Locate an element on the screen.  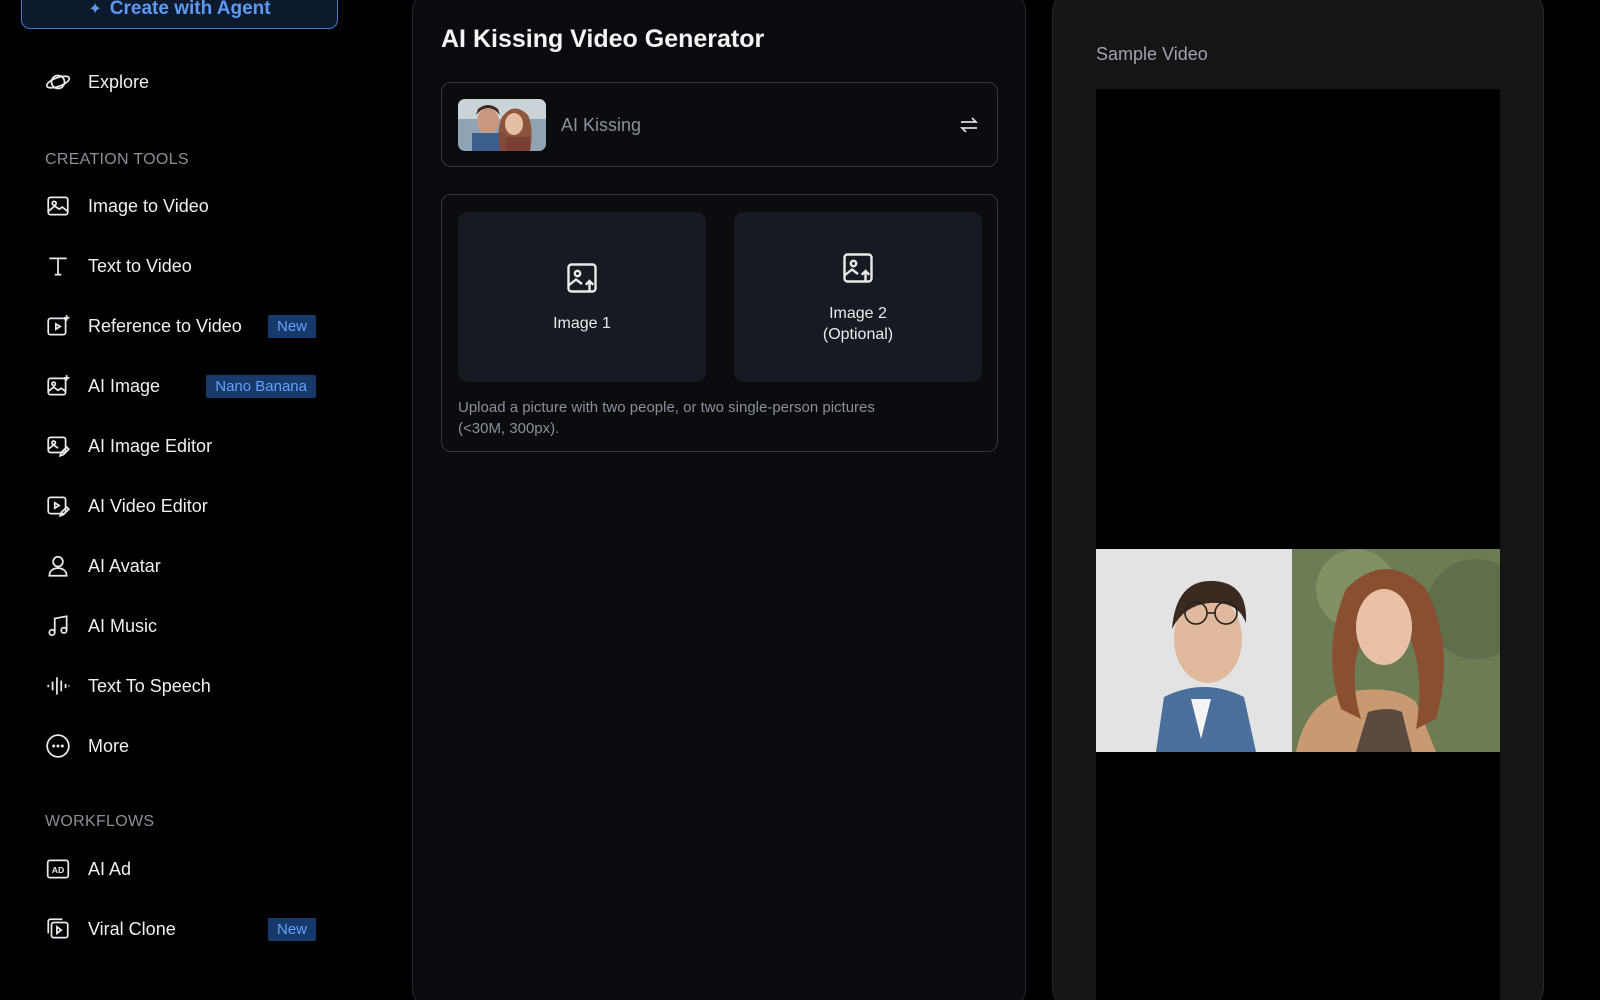
image-edit-icon is located at coordinates (58, 446).